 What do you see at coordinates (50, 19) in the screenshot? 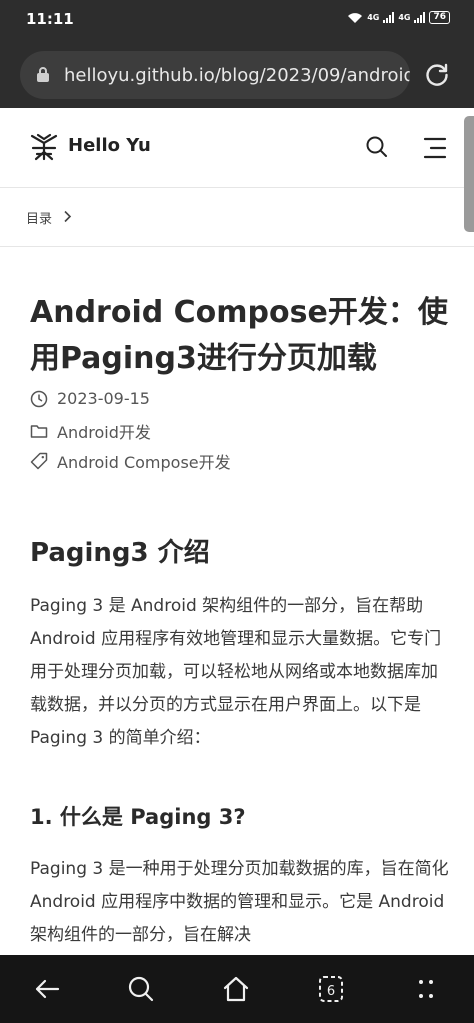
I see `status-time: 11:11` at bounding box center [50, 19].